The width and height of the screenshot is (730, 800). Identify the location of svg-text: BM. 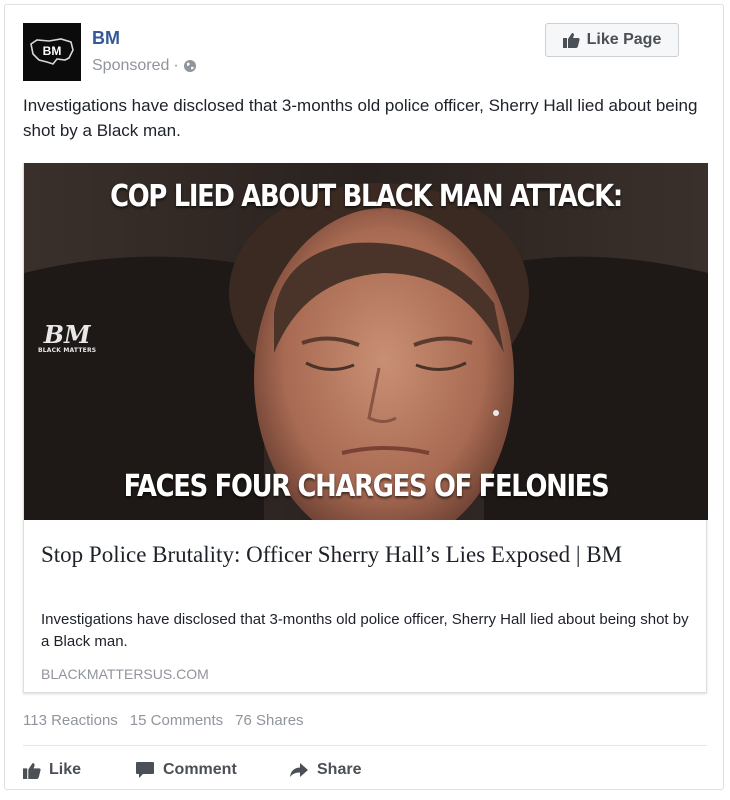
(52, 51).